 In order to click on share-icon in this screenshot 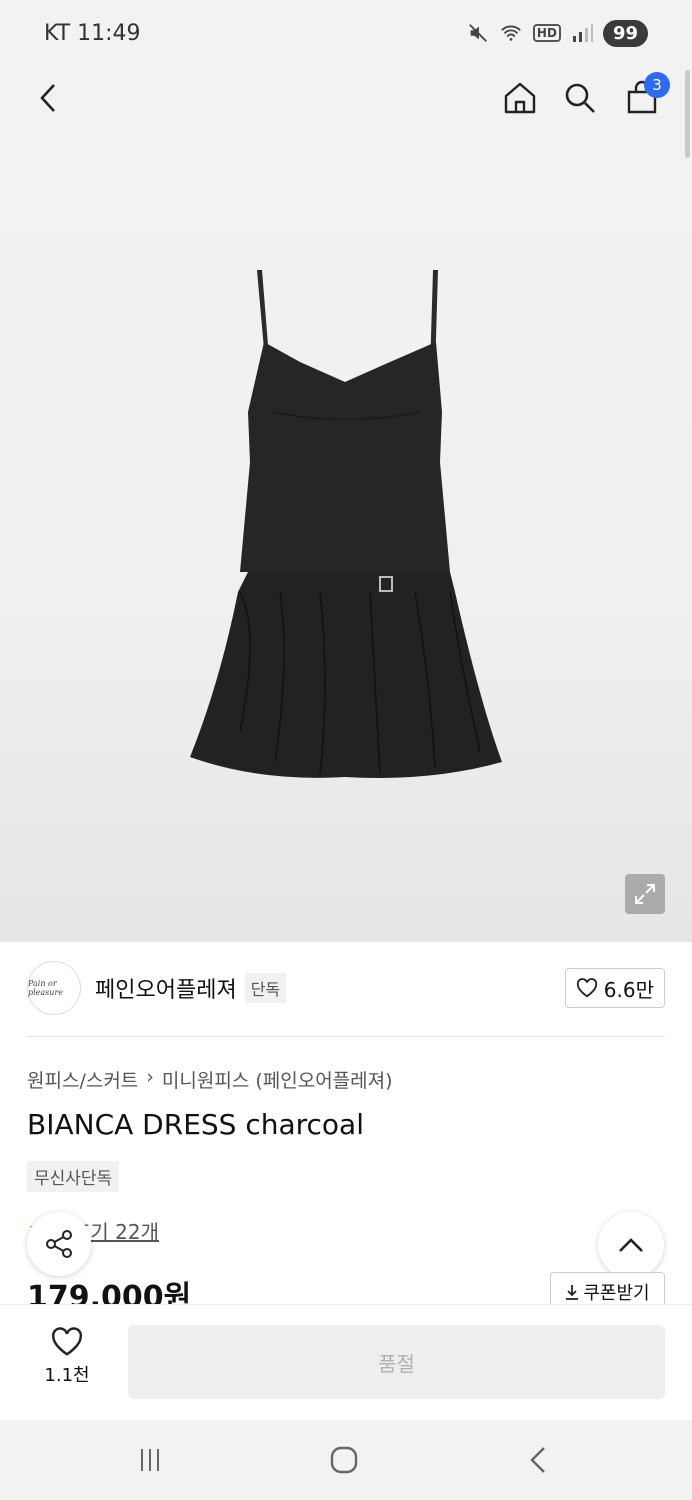, I will do `click(59, 1244)`.